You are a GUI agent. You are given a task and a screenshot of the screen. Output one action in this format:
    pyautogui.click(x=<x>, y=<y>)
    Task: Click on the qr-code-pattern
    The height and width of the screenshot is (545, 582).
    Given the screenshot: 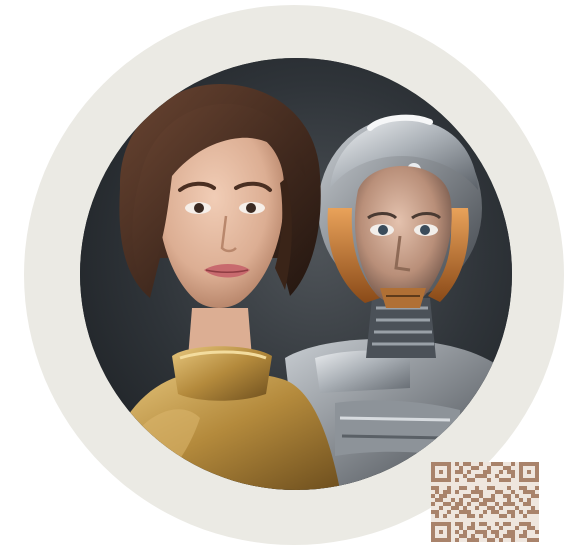 What is the action you would take?
    pyautogui.click(x=485, y=502)
    